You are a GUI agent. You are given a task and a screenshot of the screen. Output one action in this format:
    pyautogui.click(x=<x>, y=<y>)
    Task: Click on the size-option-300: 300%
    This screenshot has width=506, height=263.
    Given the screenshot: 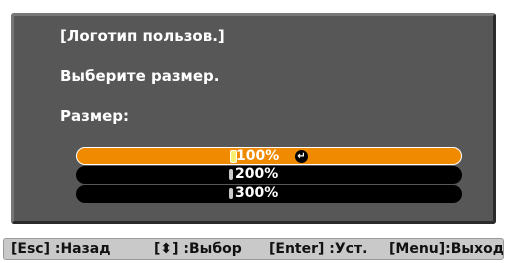 What is the action you would take?
    pyautogui.click(x=269, y=194)
    